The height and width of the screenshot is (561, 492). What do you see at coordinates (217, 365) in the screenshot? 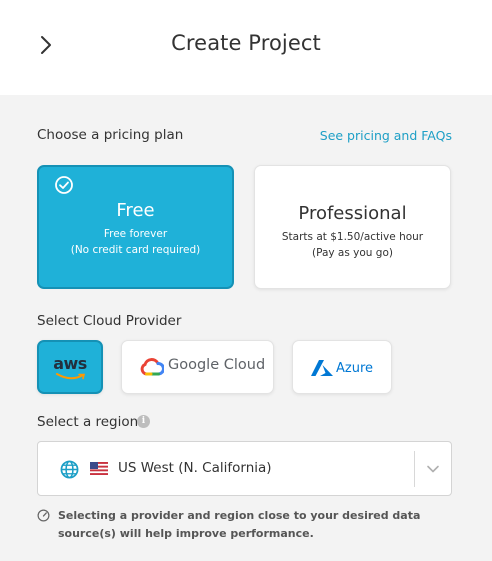
I see `google-cloud-label: Google Cloud` at bounding box center [217, 365].